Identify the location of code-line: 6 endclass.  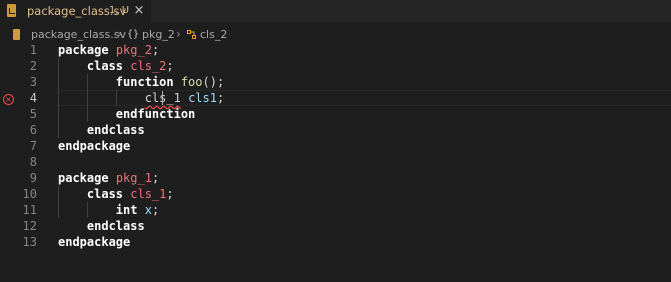
(335, 130).